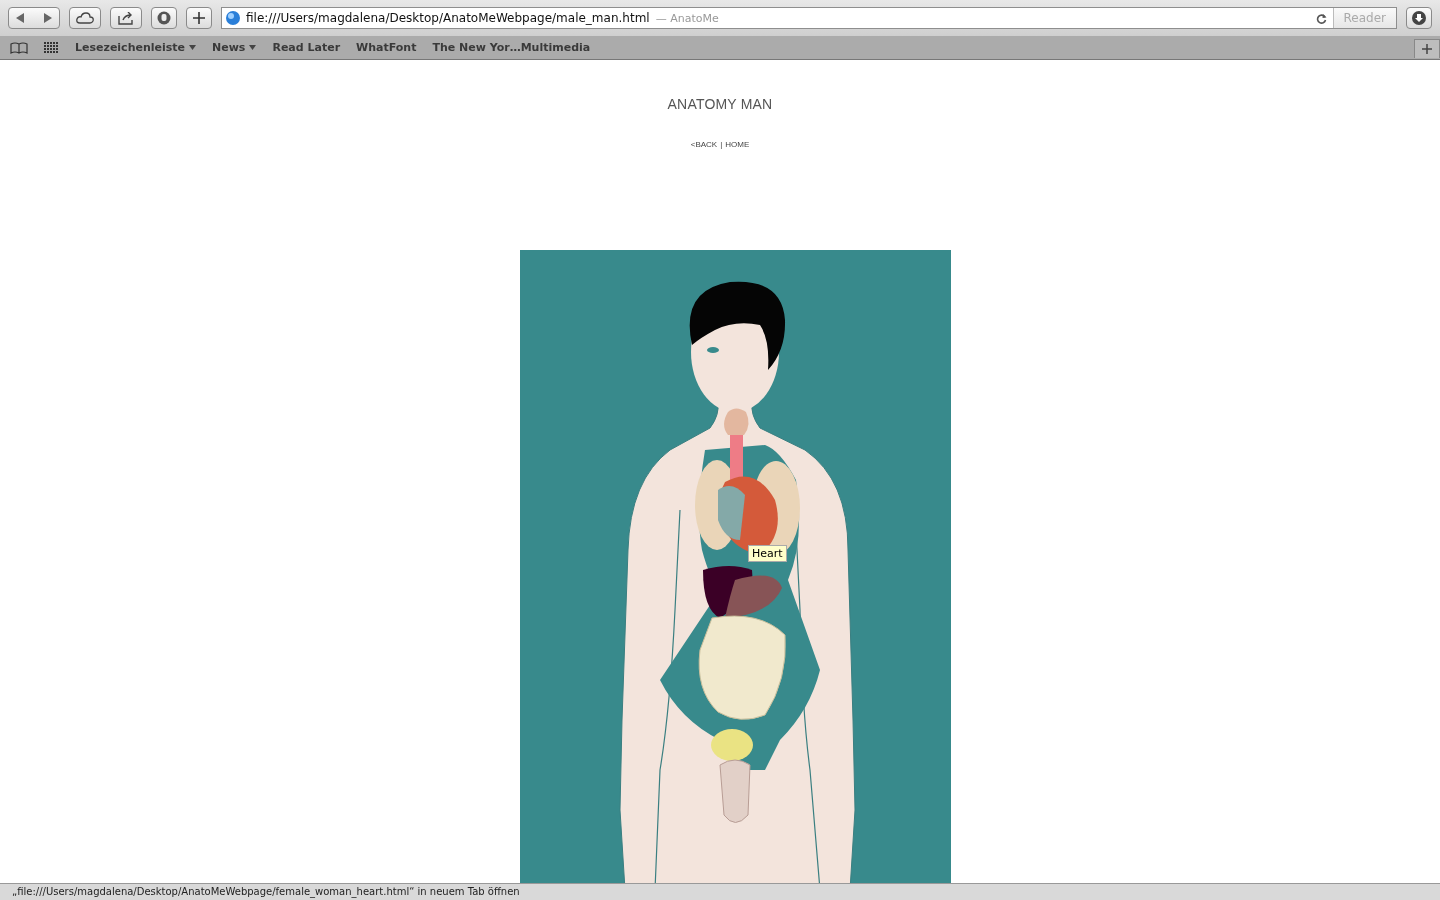 This screenshot has width=1440, height=900. What do you see at coordinates (51, 47) in the screenshot?
I see `grid-icon` at bounding box center [51, 47].